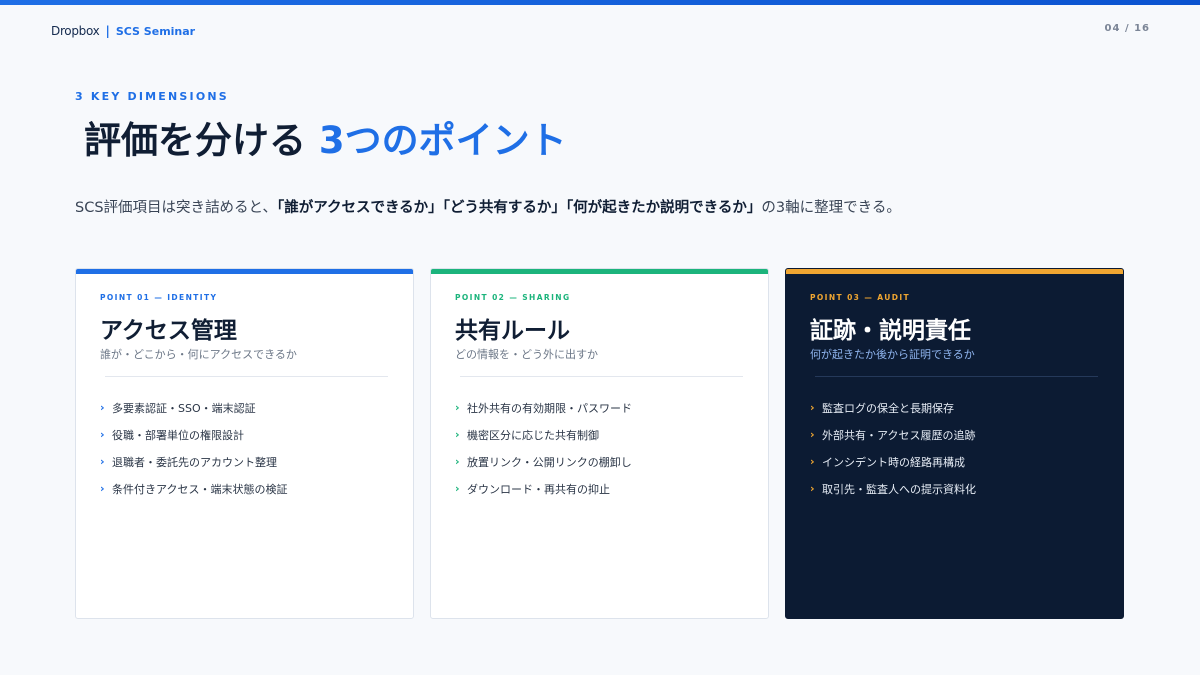 The height and width of the screenshot is (675, 1200). What do you see at coordinates (200, 489) in the screenshot?
I see `list-item-text: 条件付きアクセス・端末状態の検証` at bounding box center [200, 489].